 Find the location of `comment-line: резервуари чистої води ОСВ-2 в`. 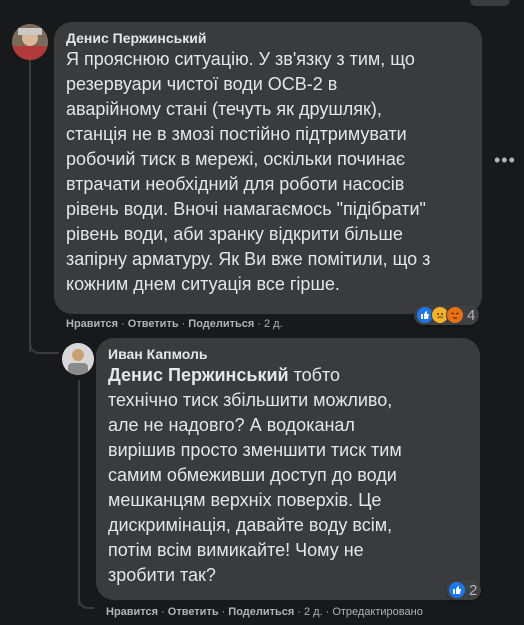

comment-line: резервуари чистої води ОСВ-2 в is located at coordinates (202, 84).